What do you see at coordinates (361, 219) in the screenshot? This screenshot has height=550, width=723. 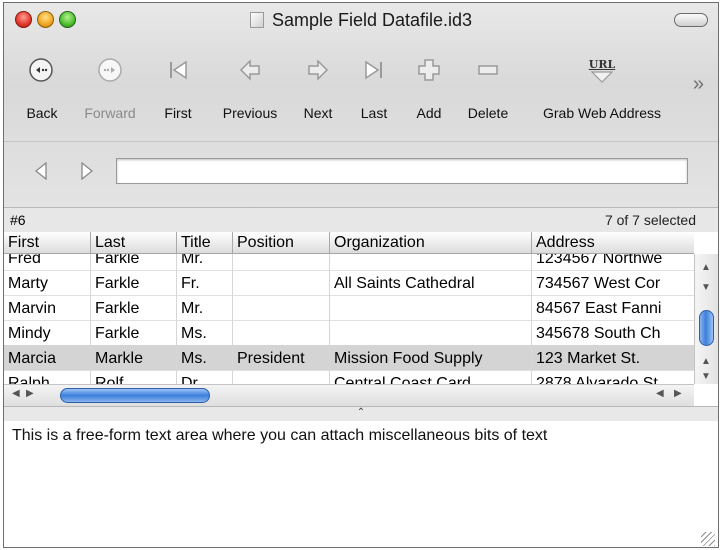 I see `status-bar: #6 7 of 7 selected` at bounding box center [361, 219].